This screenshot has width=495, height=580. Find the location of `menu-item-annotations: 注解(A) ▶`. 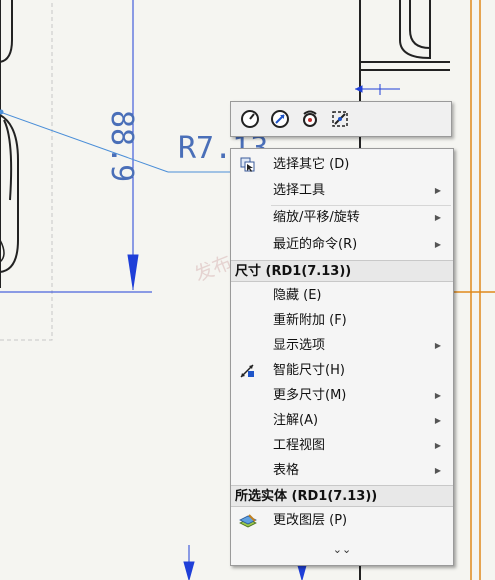

menu-item-annotations: 注解(A) ▶ is located at coordinates (342, 421).